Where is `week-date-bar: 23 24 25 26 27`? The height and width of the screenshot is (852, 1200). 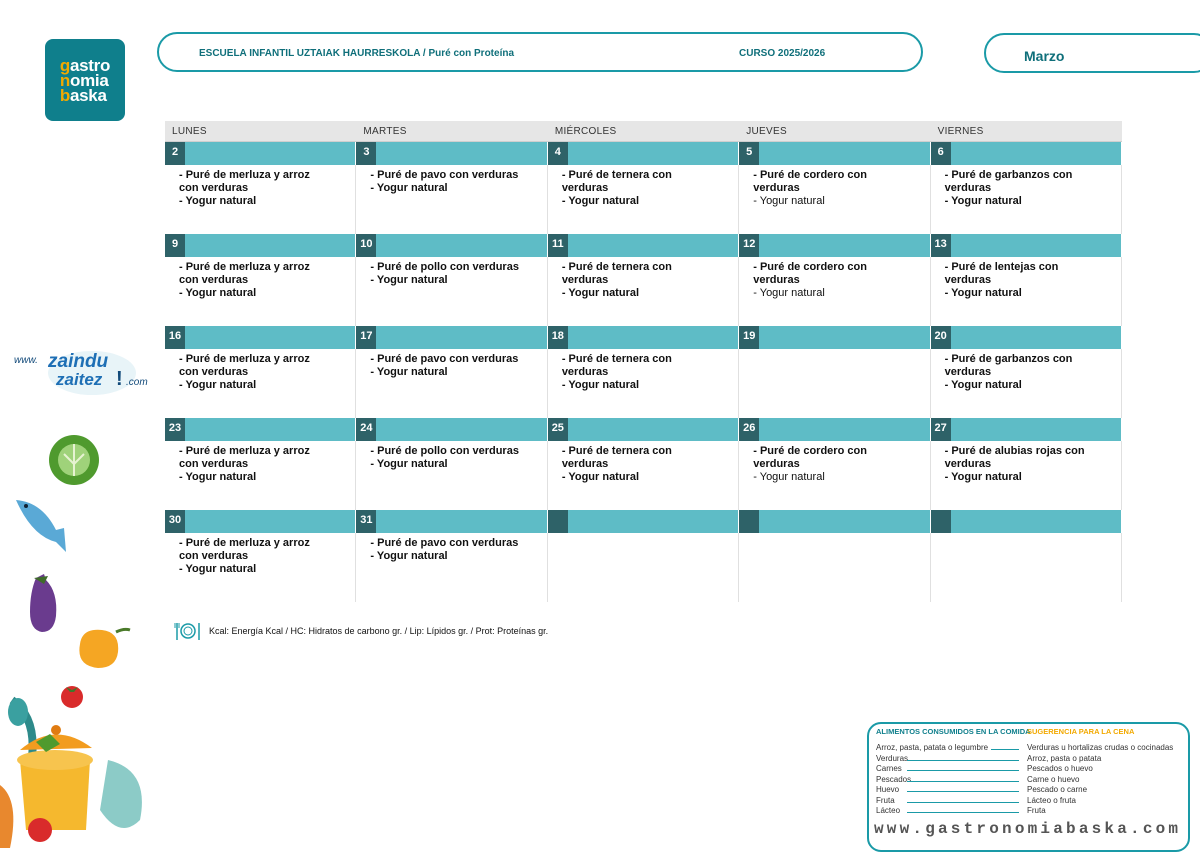 week-date-bar: 23 24 25 26 27 is located at coordinates (644, 429).